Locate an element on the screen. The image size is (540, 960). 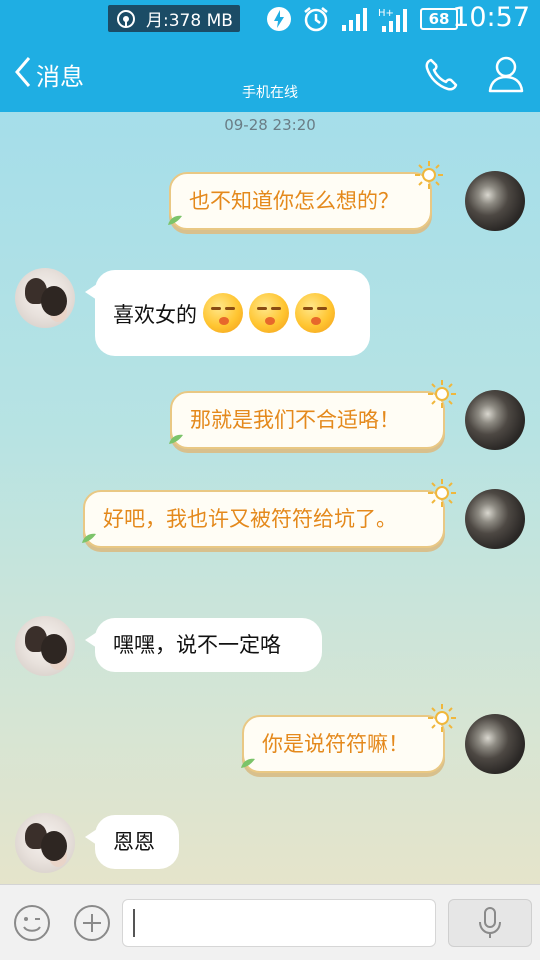
message-bubble-incoming: 嘿嘿，说不一定咯 is located at coordinates (203, 645).